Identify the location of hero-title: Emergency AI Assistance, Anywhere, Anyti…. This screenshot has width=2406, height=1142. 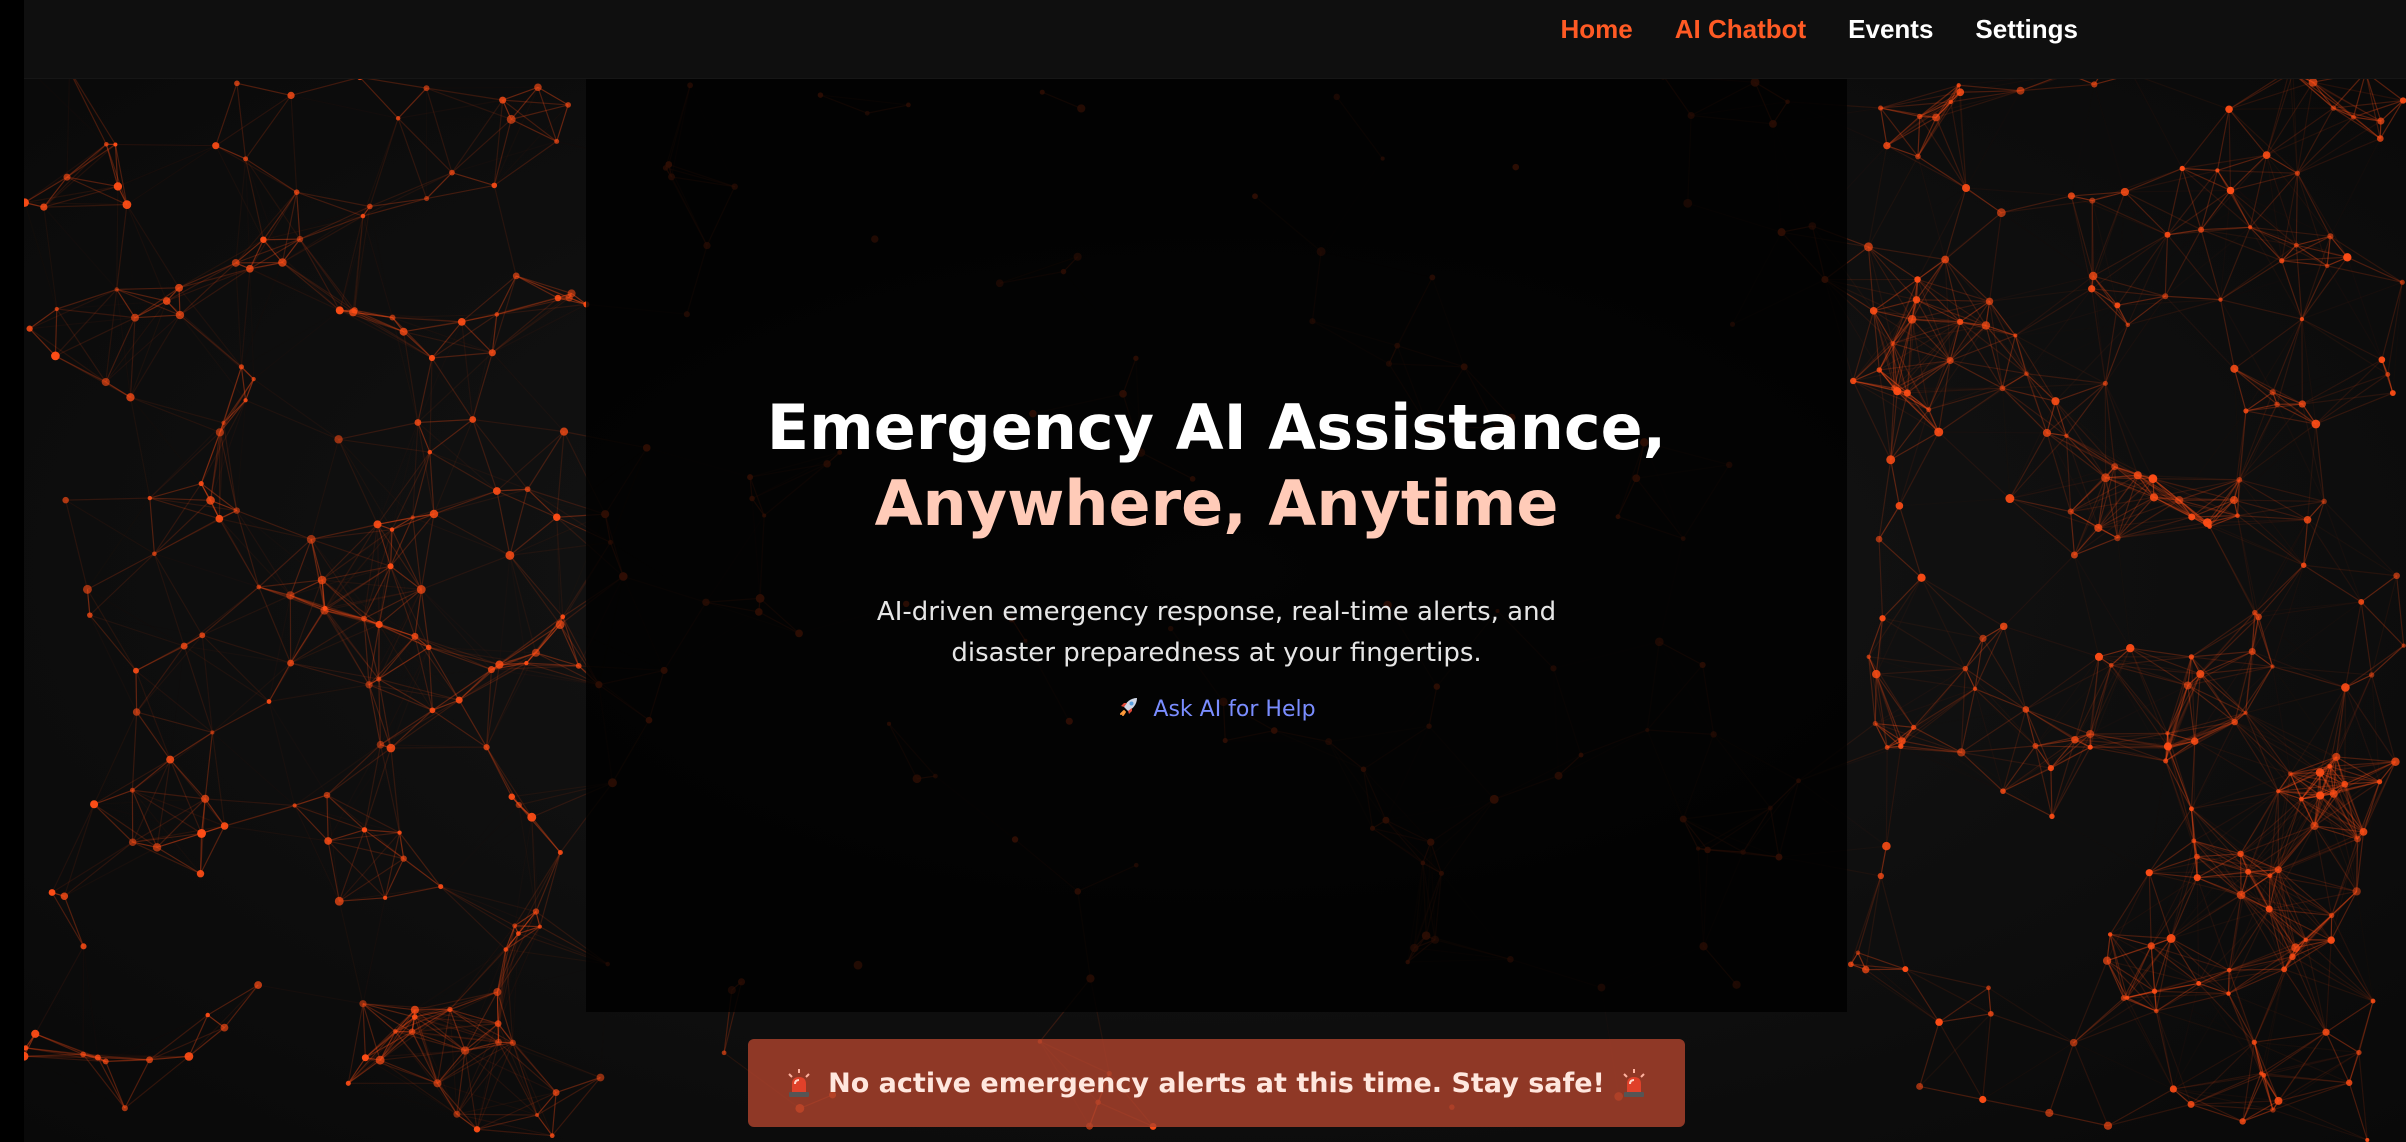
(1216, 466).